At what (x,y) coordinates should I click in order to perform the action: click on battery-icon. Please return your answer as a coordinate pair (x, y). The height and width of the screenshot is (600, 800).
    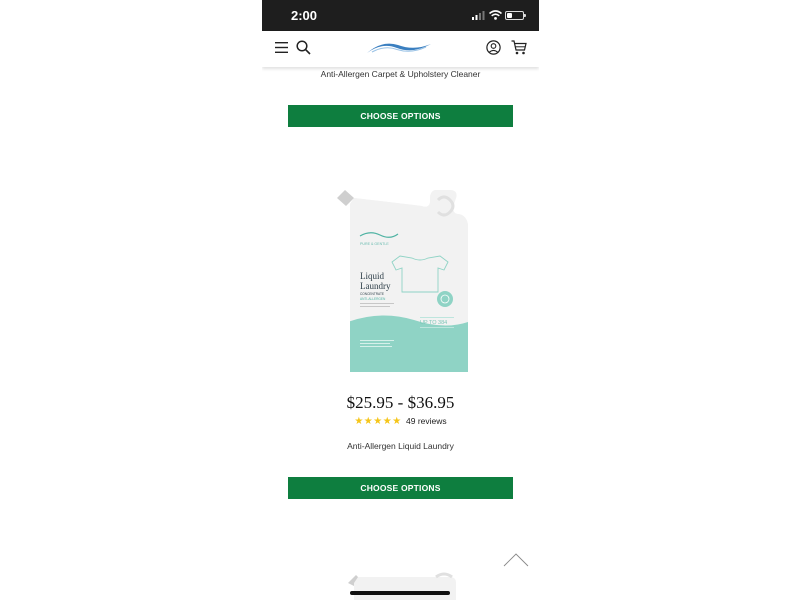
    Looking at the image, I should click on (515, 15).